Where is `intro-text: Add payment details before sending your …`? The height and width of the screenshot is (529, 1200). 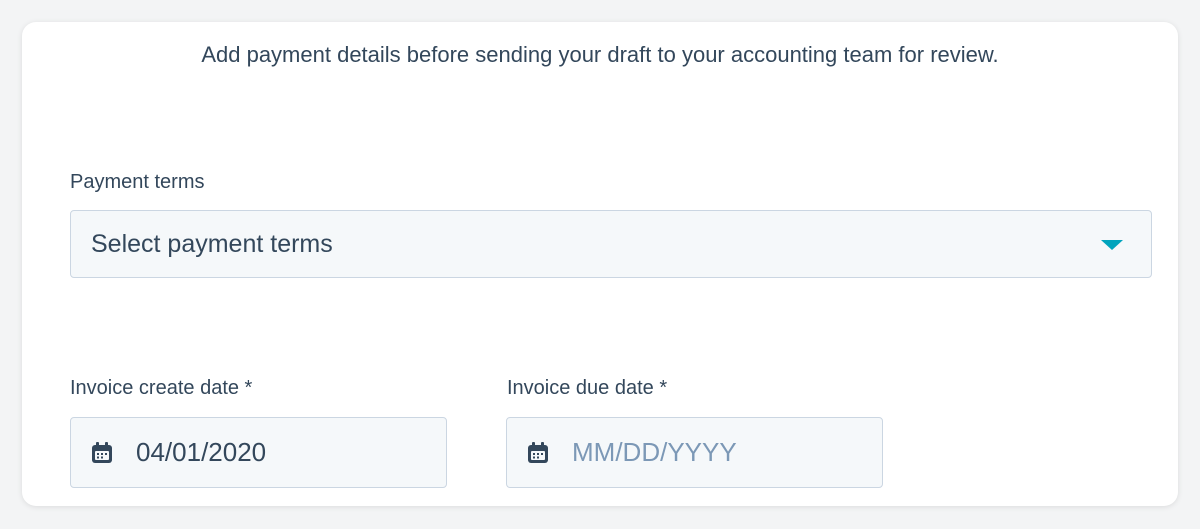
intro-text: Add payment details before sending your … is located at coordinates (600, 54).